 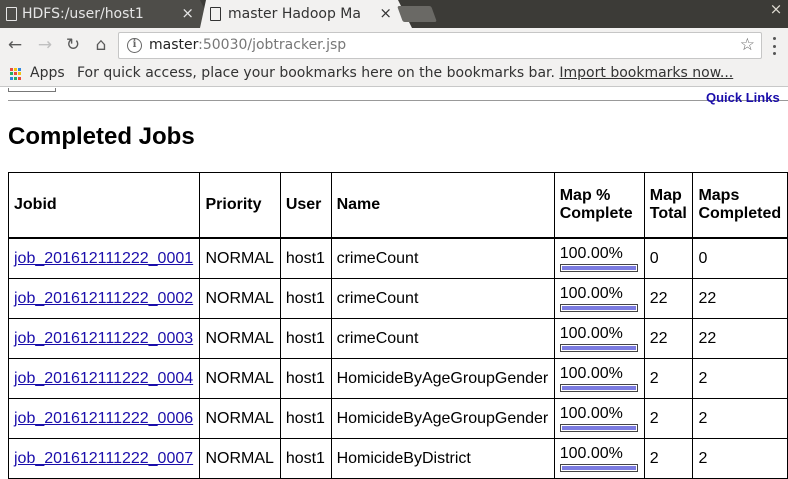 What do you see at coordinates (105, 206) in the screenshot?
I see `column-header-jobid: Jobid` at bounding box center [105, 206].